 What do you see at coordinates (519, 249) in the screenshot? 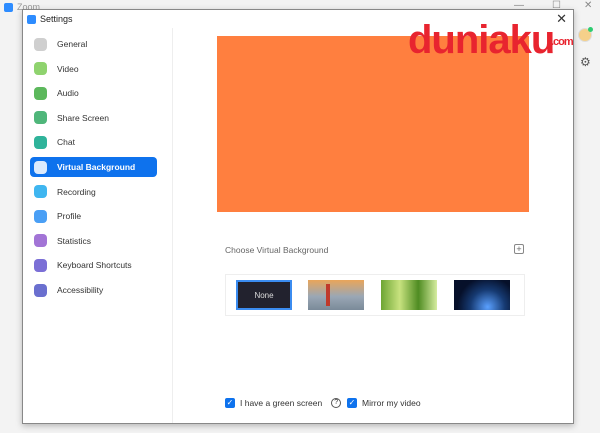
I see `add-background-button: +` at bounding box center [519, 249].